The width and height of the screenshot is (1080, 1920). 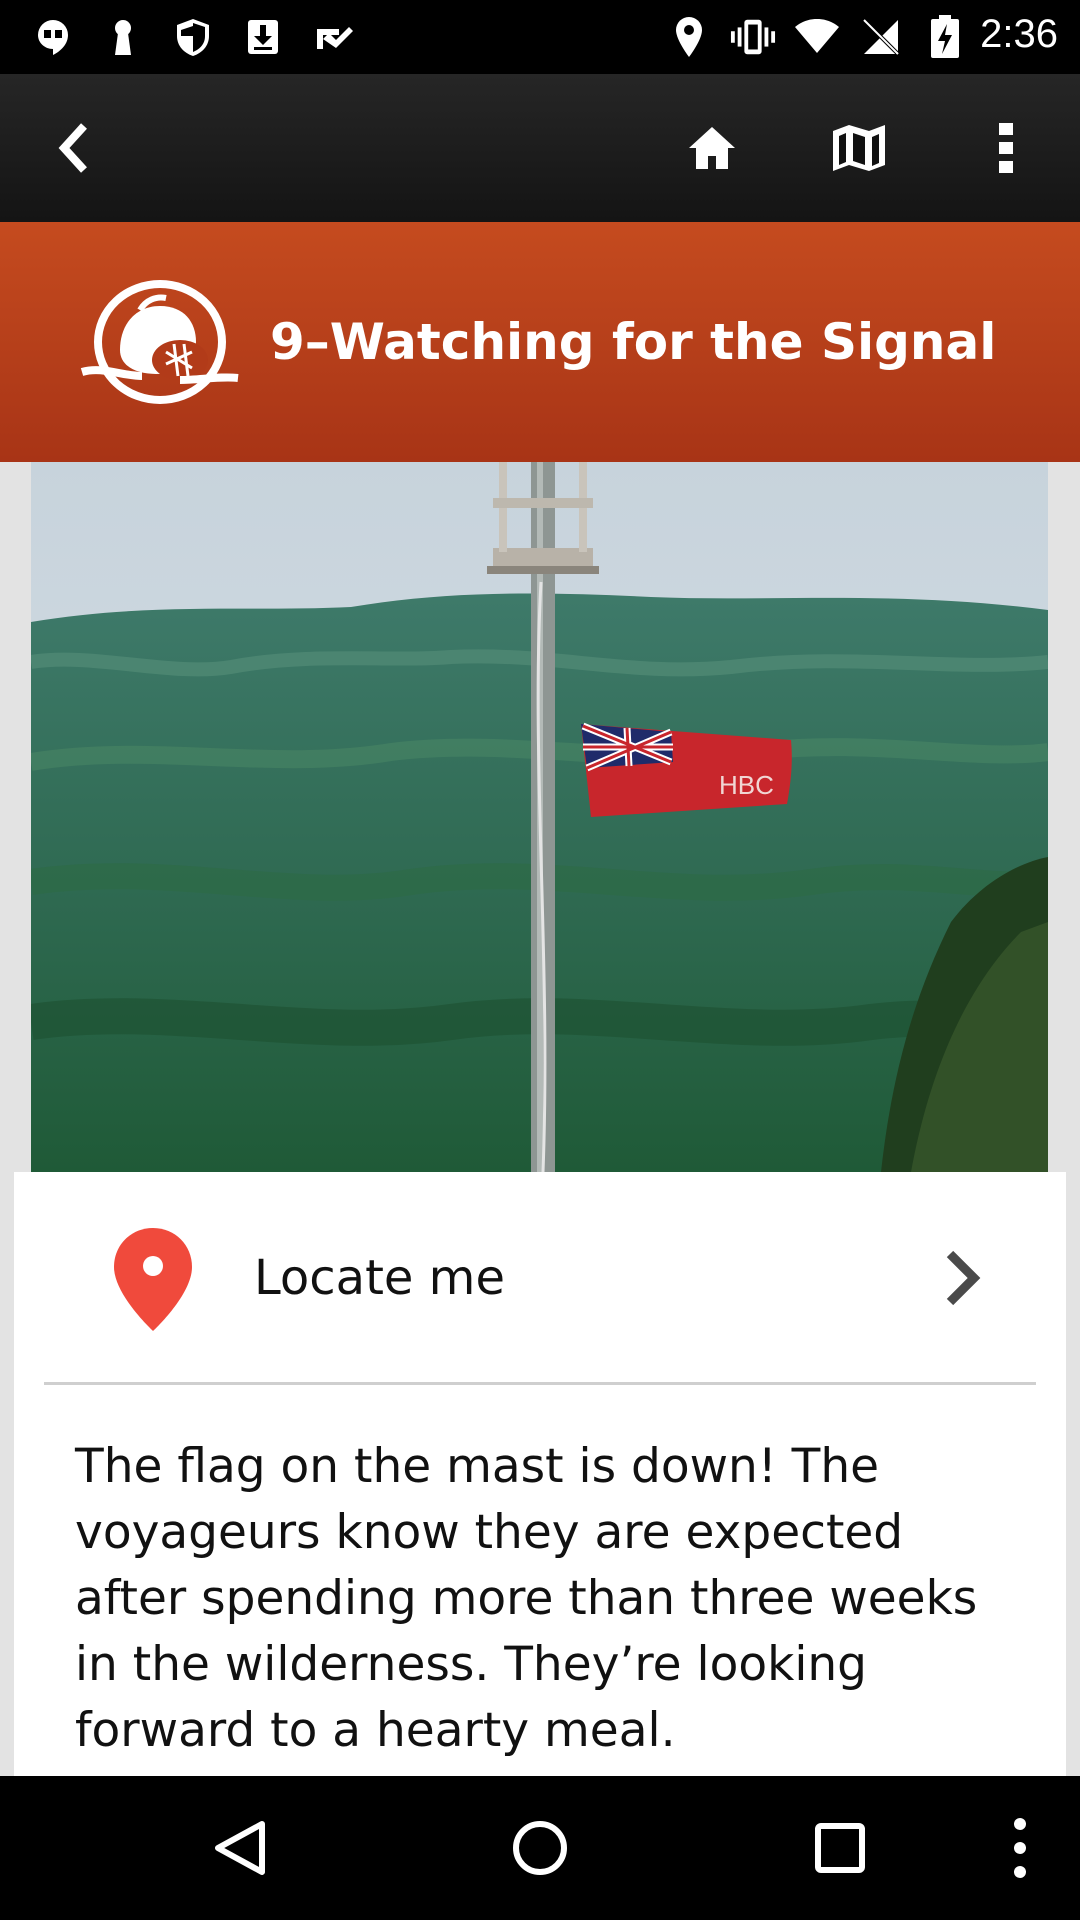 I want to click on system-icons, so click(x=817, y=37).